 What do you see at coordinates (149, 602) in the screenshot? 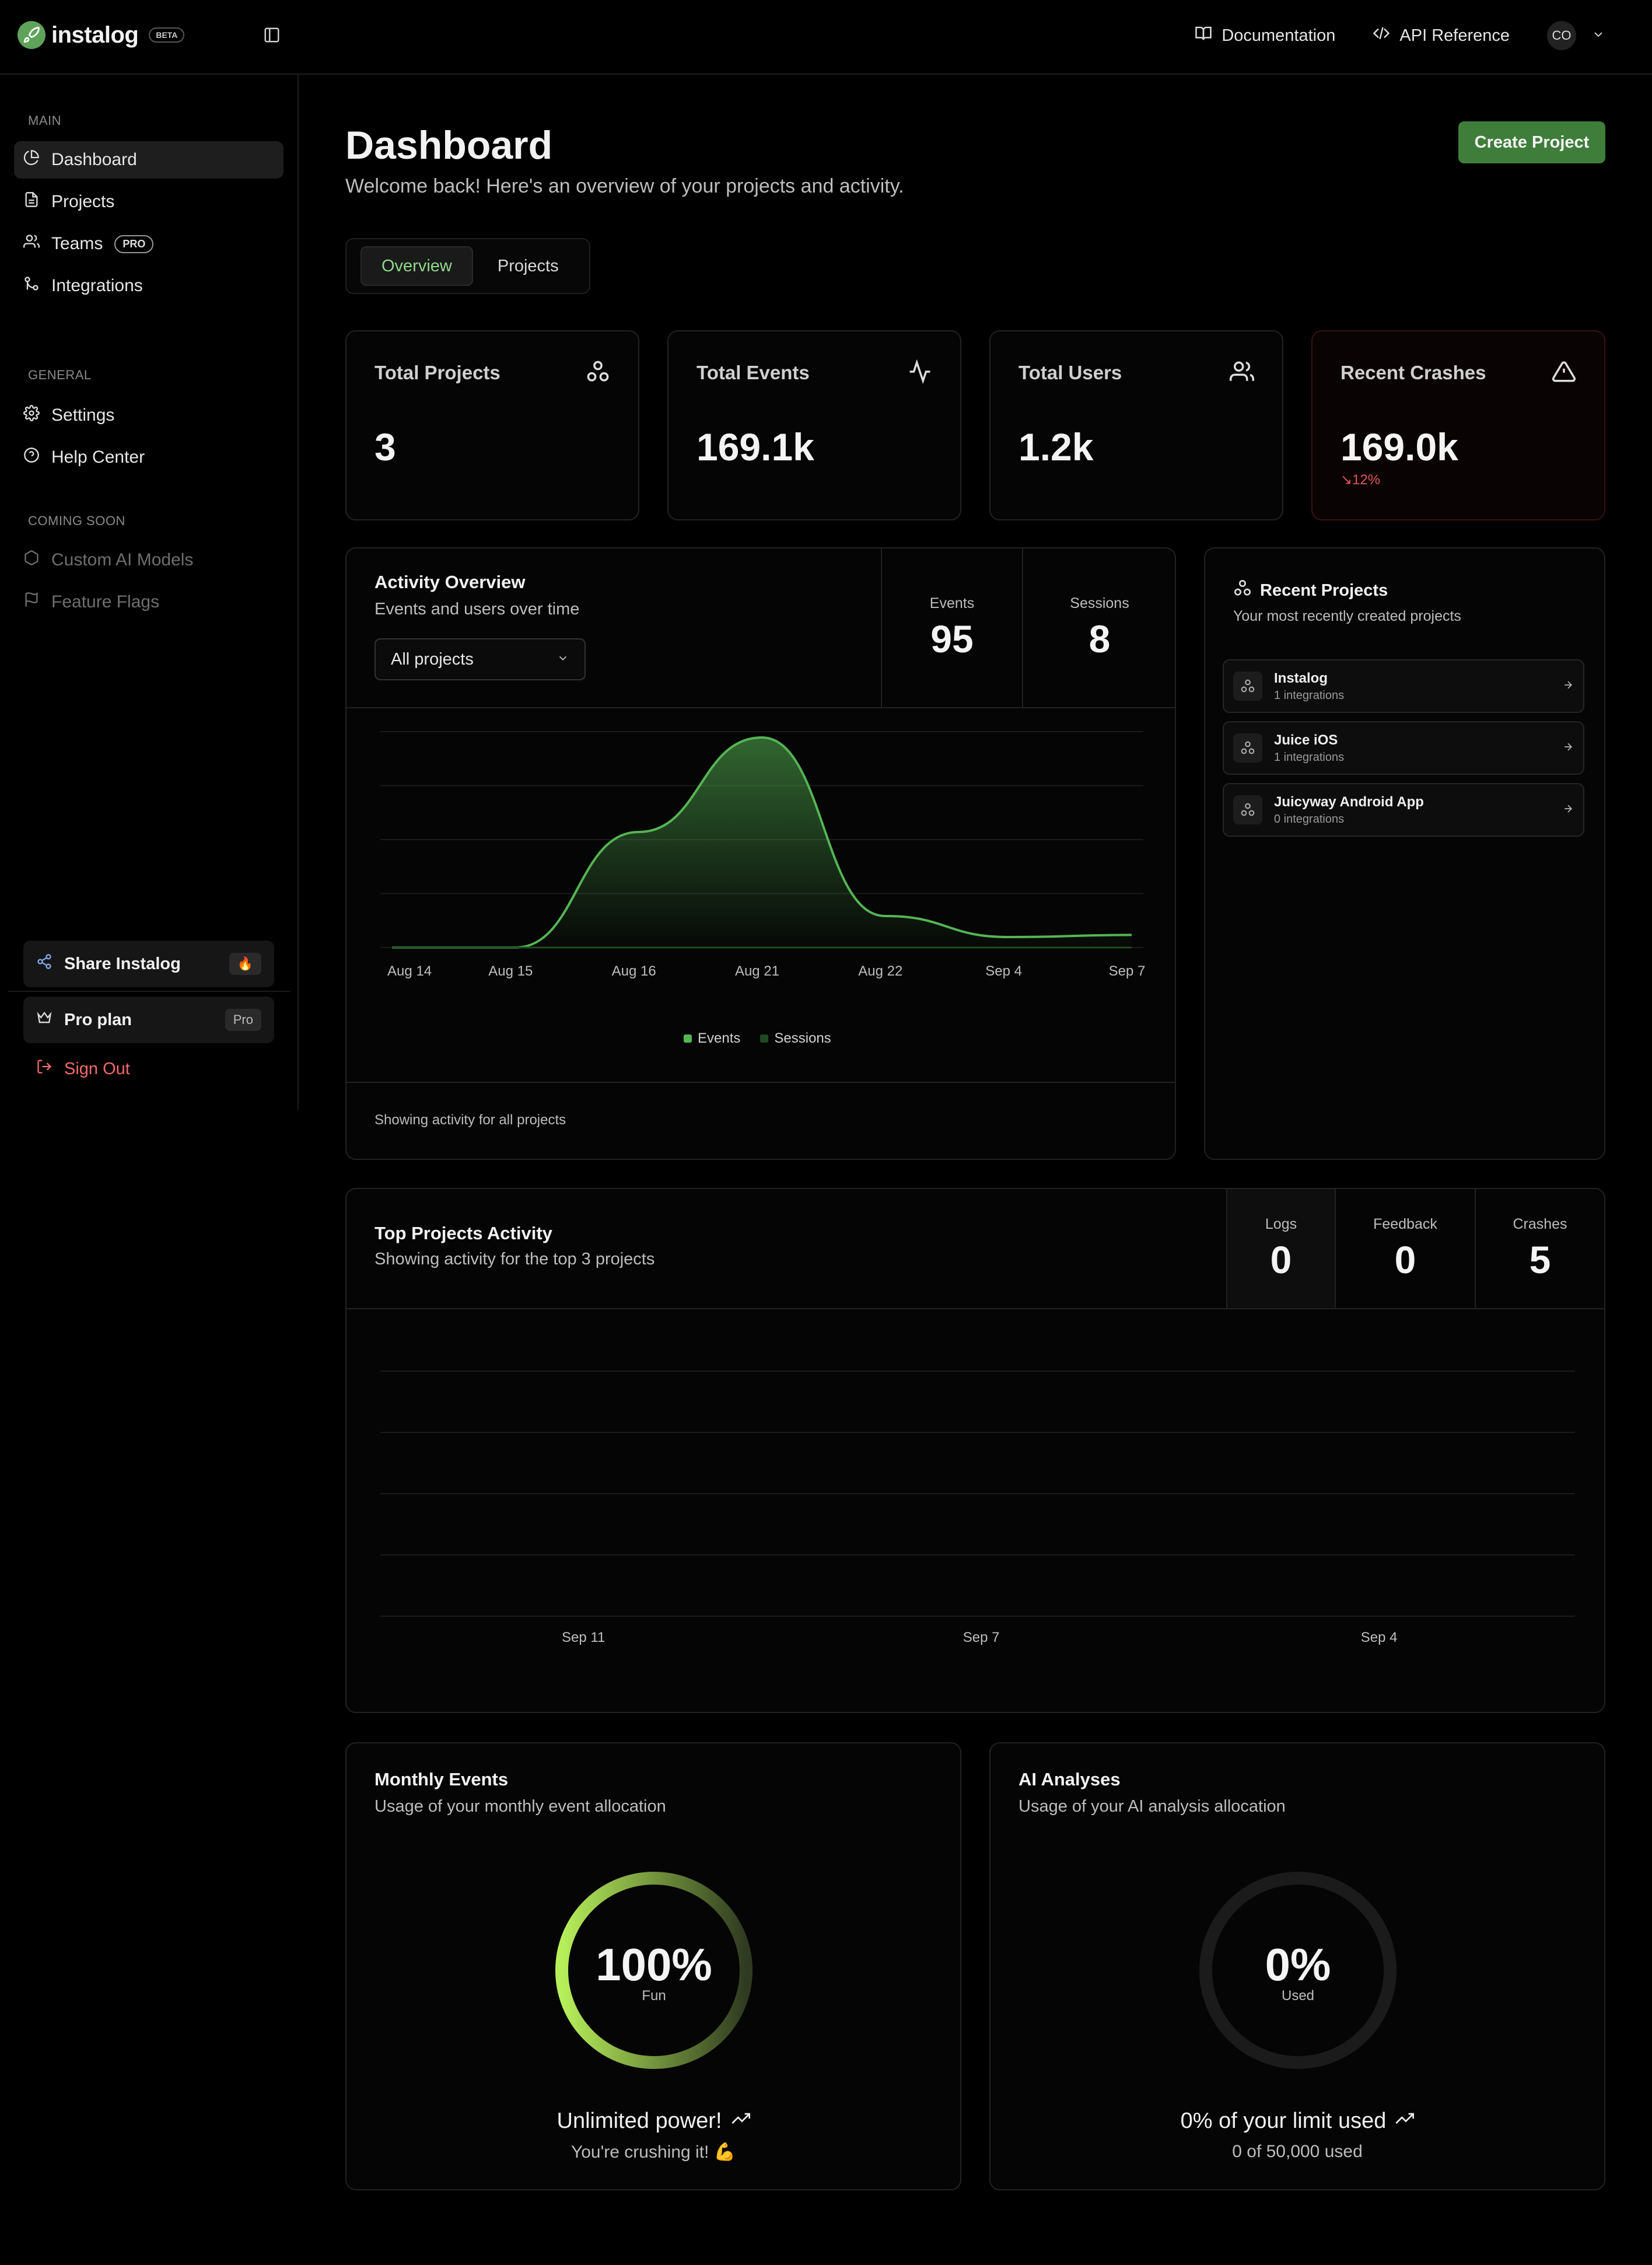
I see `sidebar-item-feature-flags: Feature Flags` at bounding box center [149, 602].